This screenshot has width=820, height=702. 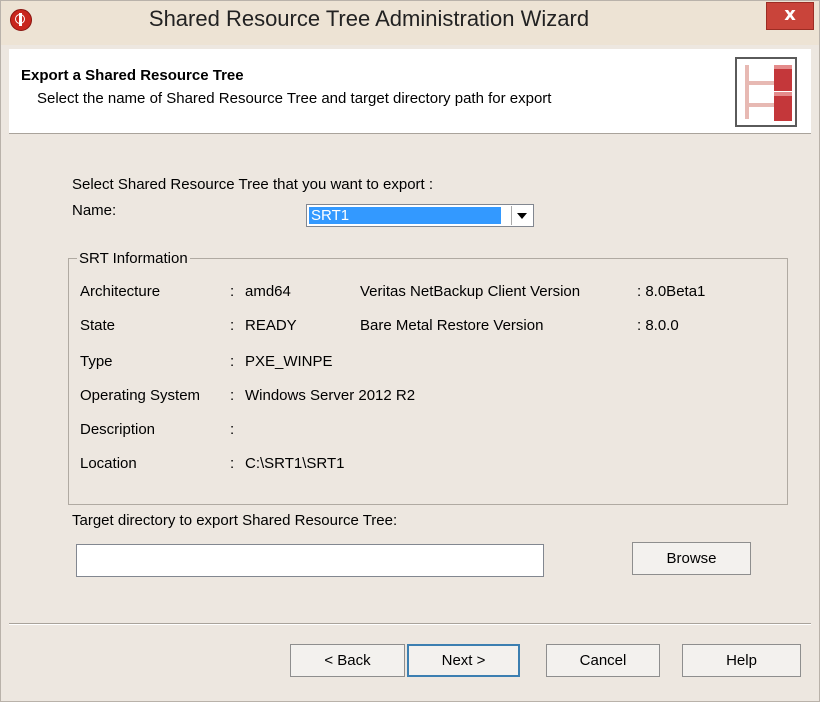 What do you see at coordinates (603, 660) in the screenshot?
I see `cancel-button: Cancel` at bounding box center [603, 660].